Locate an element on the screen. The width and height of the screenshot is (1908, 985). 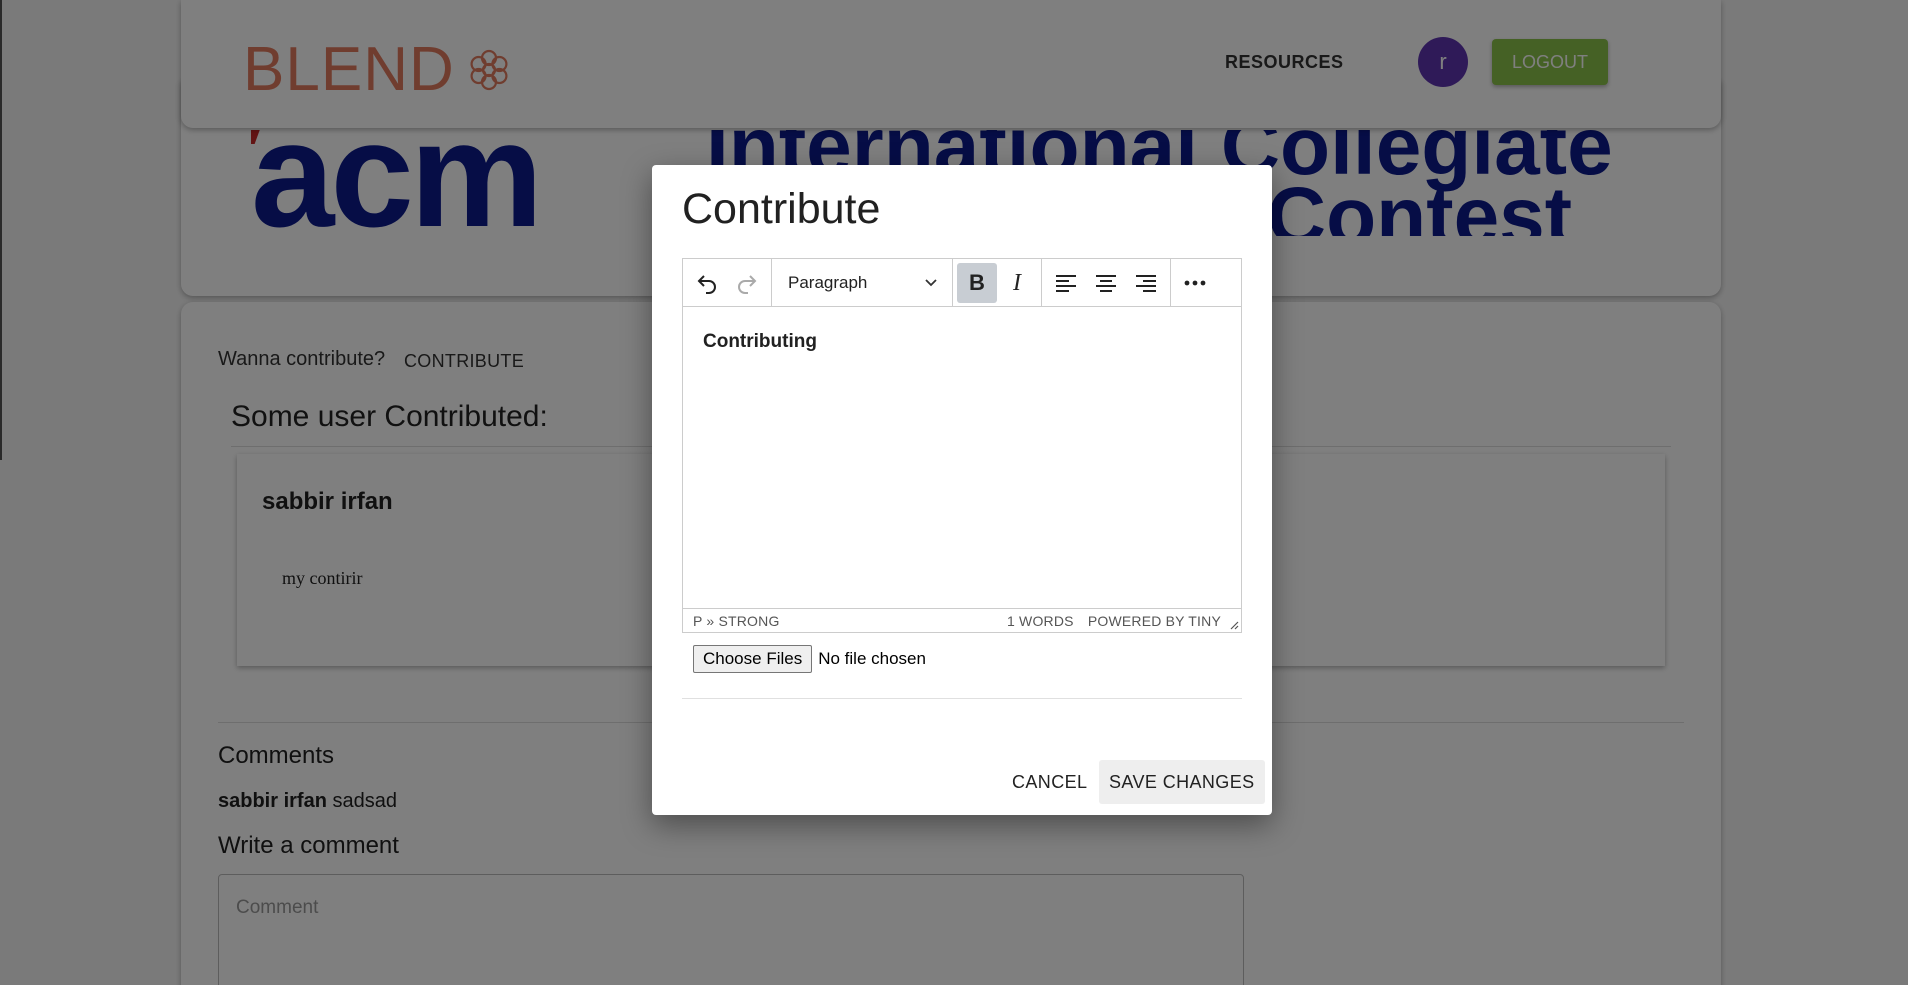
italic-icon: I is located at coordinates (1017, 282).